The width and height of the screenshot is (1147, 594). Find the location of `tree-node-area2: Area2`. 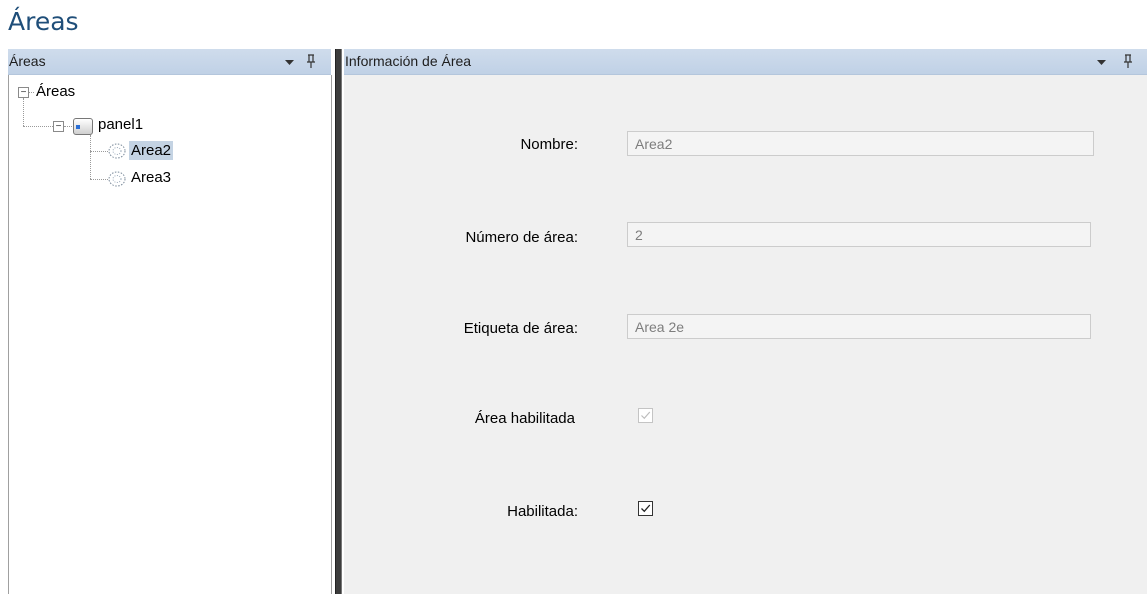

tree-node-area2: Area2 is located at coordinates (151, 150).